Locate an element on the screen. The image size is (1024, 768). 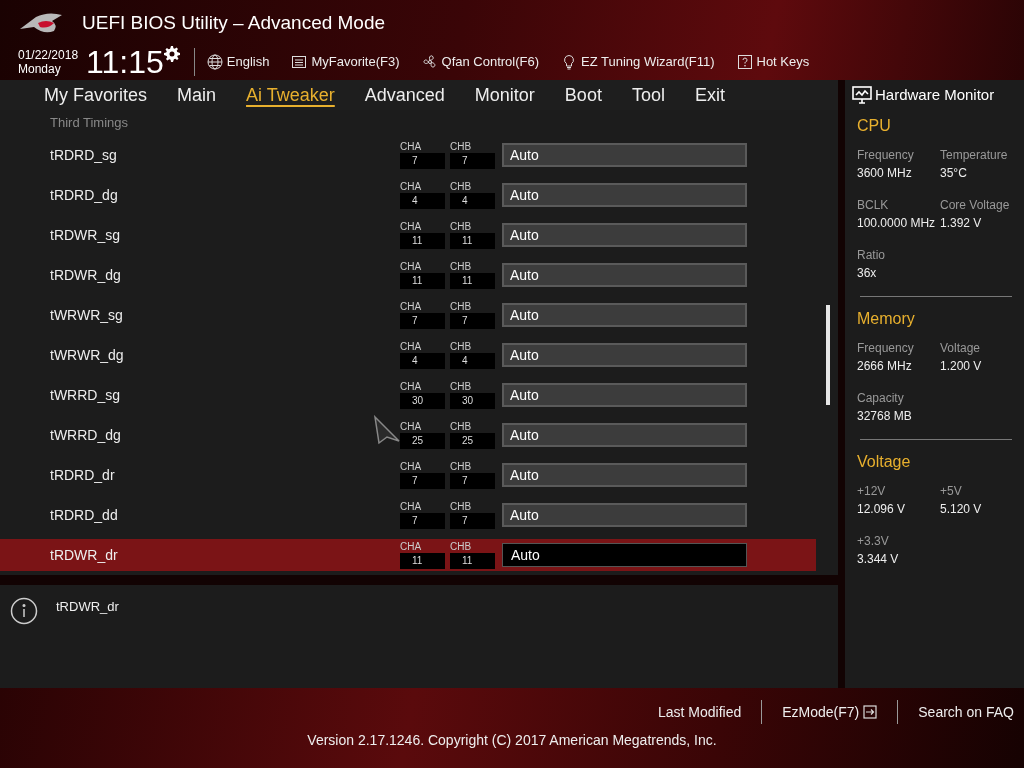
setting-row: tRDRD_dd CHA 7 CHB 7 Auto is located at coordinates (408, 515).